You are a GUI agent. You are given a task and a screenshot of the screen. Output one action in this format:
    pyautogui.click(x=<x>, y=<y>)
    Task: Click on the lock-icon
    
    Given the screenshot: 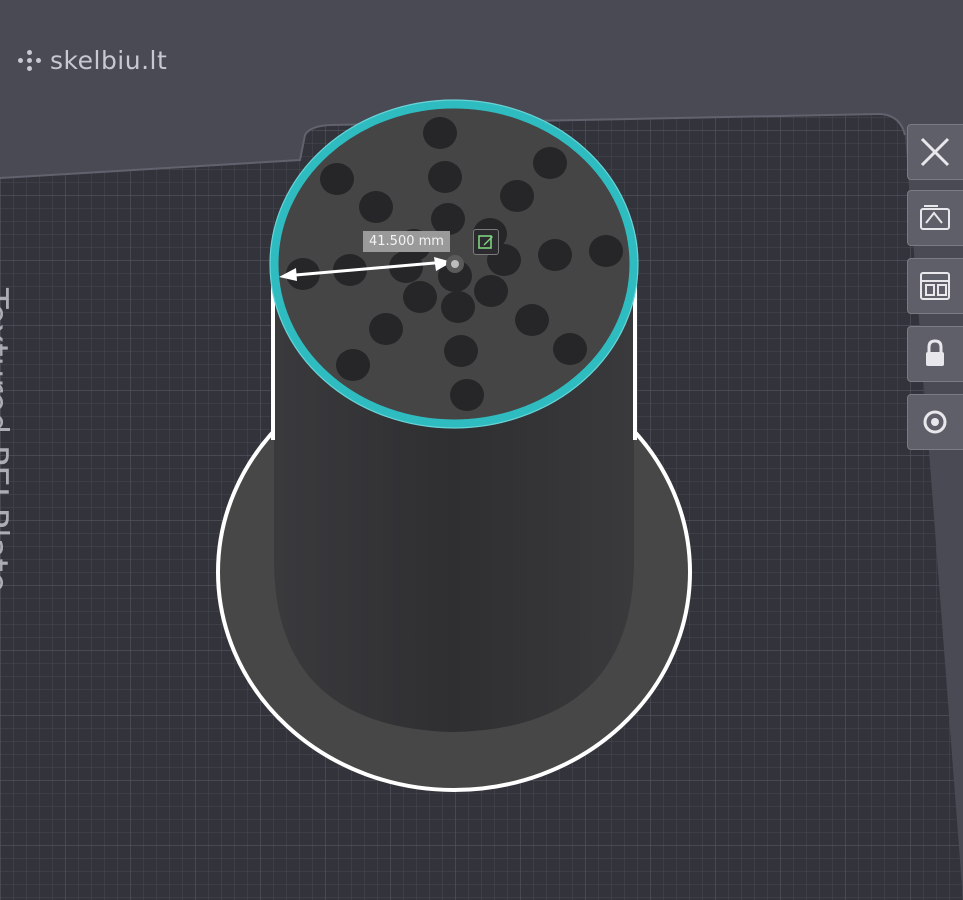 What is the action you would take?
    pyautogui.click(x=935, y=352)
    